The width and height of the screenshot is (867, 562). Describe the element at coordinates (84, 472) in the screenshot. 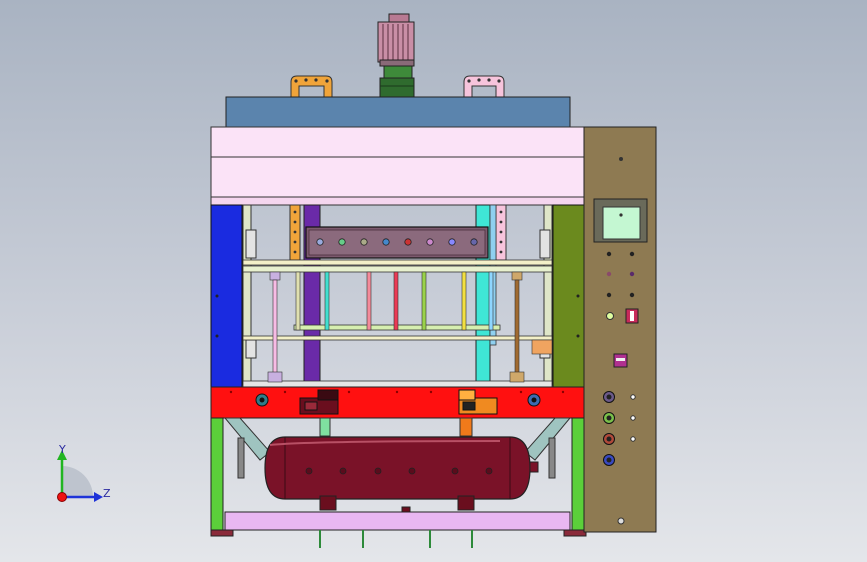

I see `coordinate-triad: Y Z` at that location.